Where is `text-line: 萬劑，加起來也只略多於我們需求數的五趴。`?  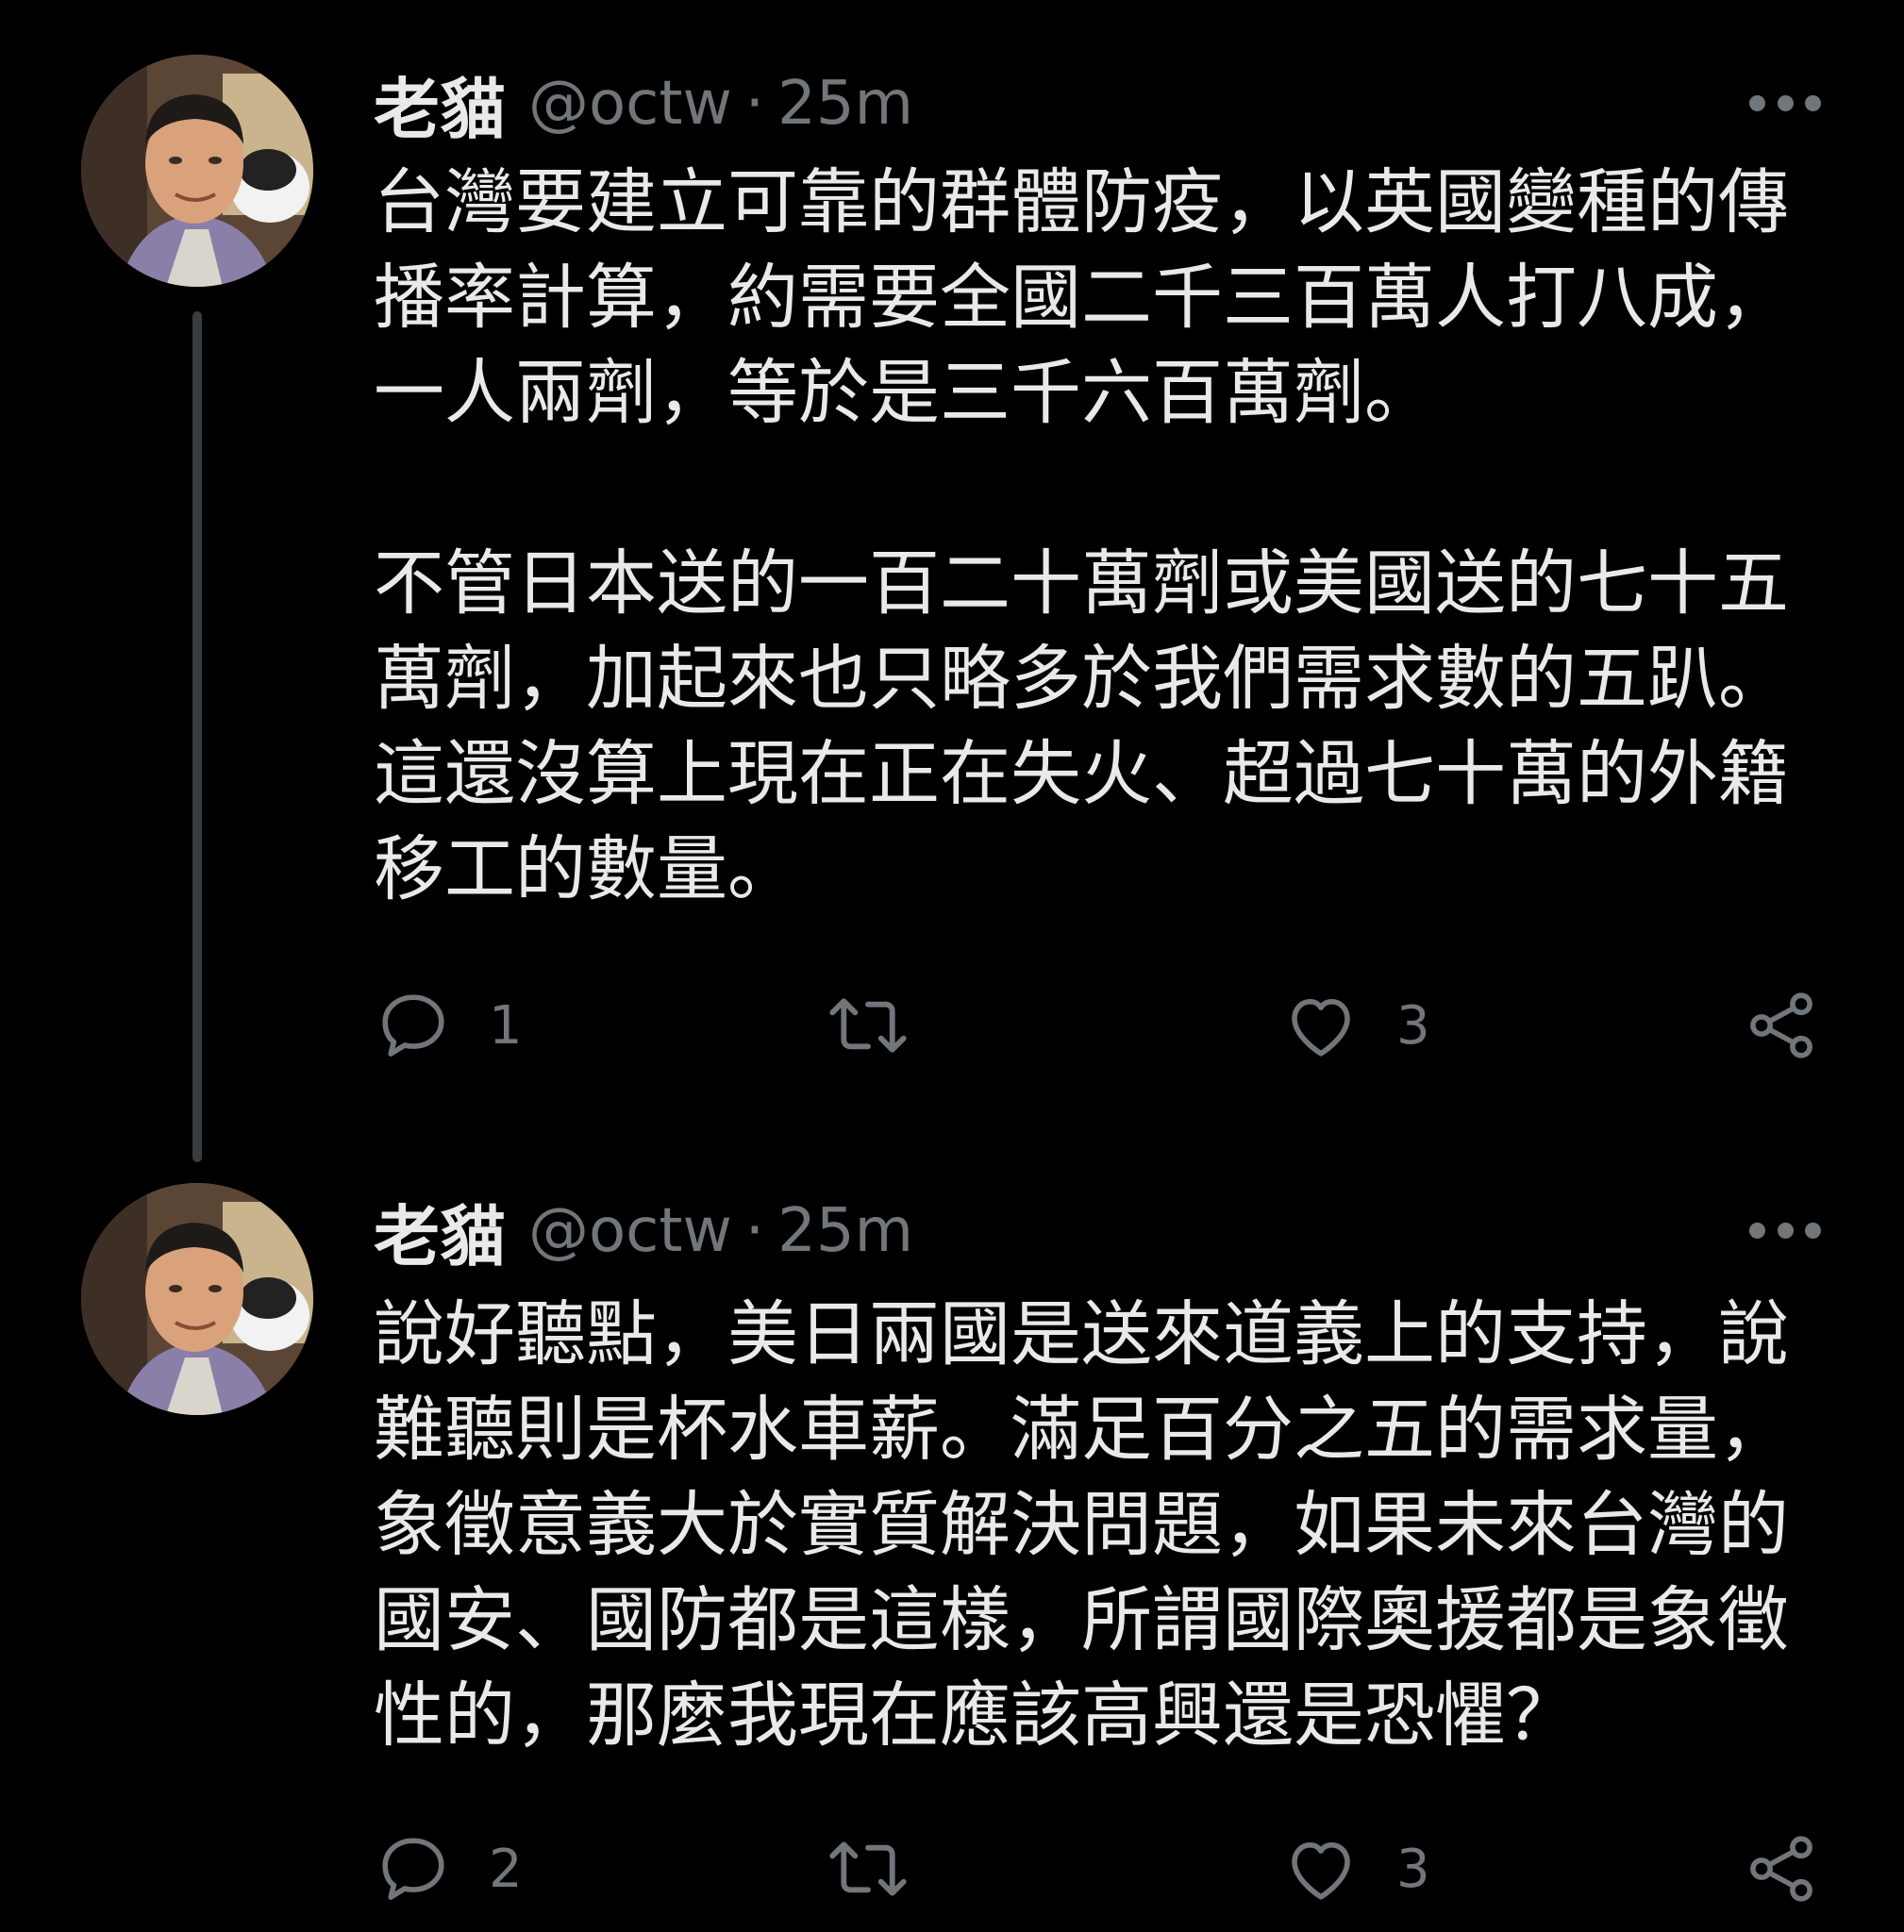 text-line: 萬劑，加起來也只略多於我們需求數的五趴。 is located at coordinates (1082, 678).